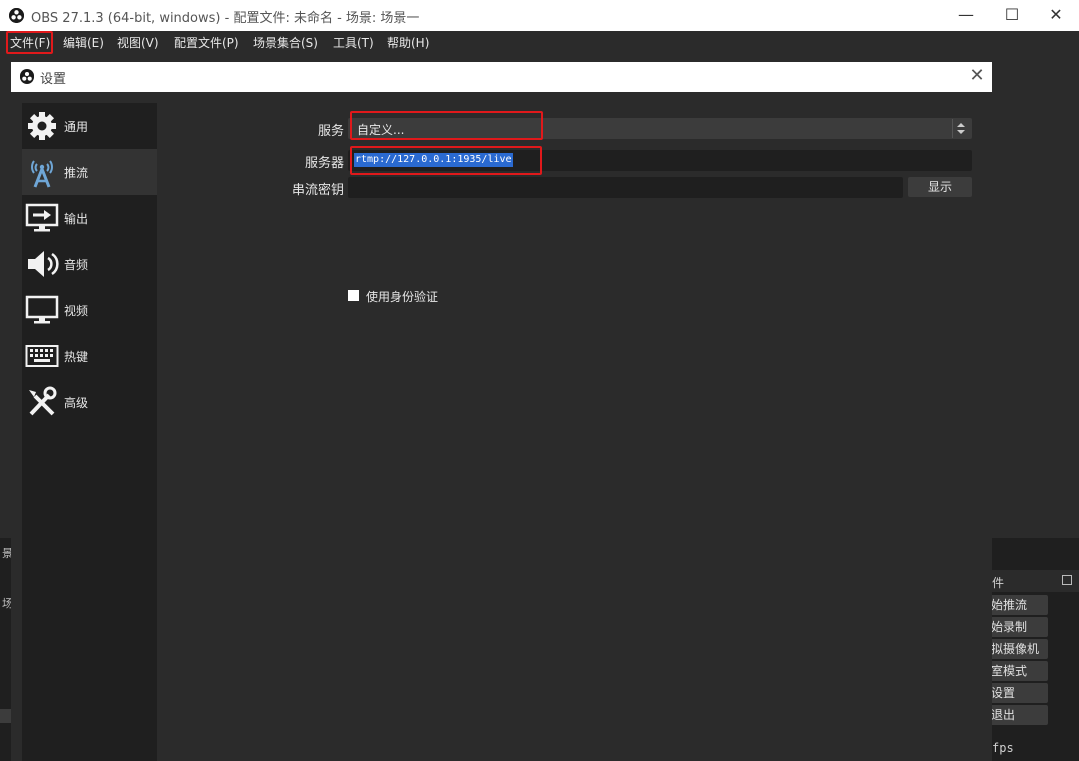 The width and height of the screenshot is (1079, 761). What do you see at coordinates (42, 218) in the screenshot?
I see `output-monitor-arrow-icon` at bounding box center [42, 218].